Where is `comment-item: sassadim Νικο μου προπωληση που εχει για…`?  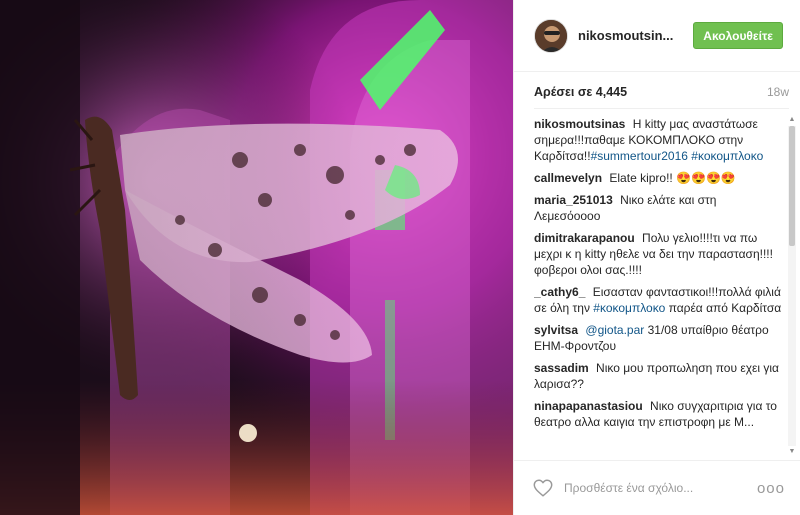 comment-item: sassadim Νικο μου προπωληση που εχει για… is located at coordinates (658, 376).